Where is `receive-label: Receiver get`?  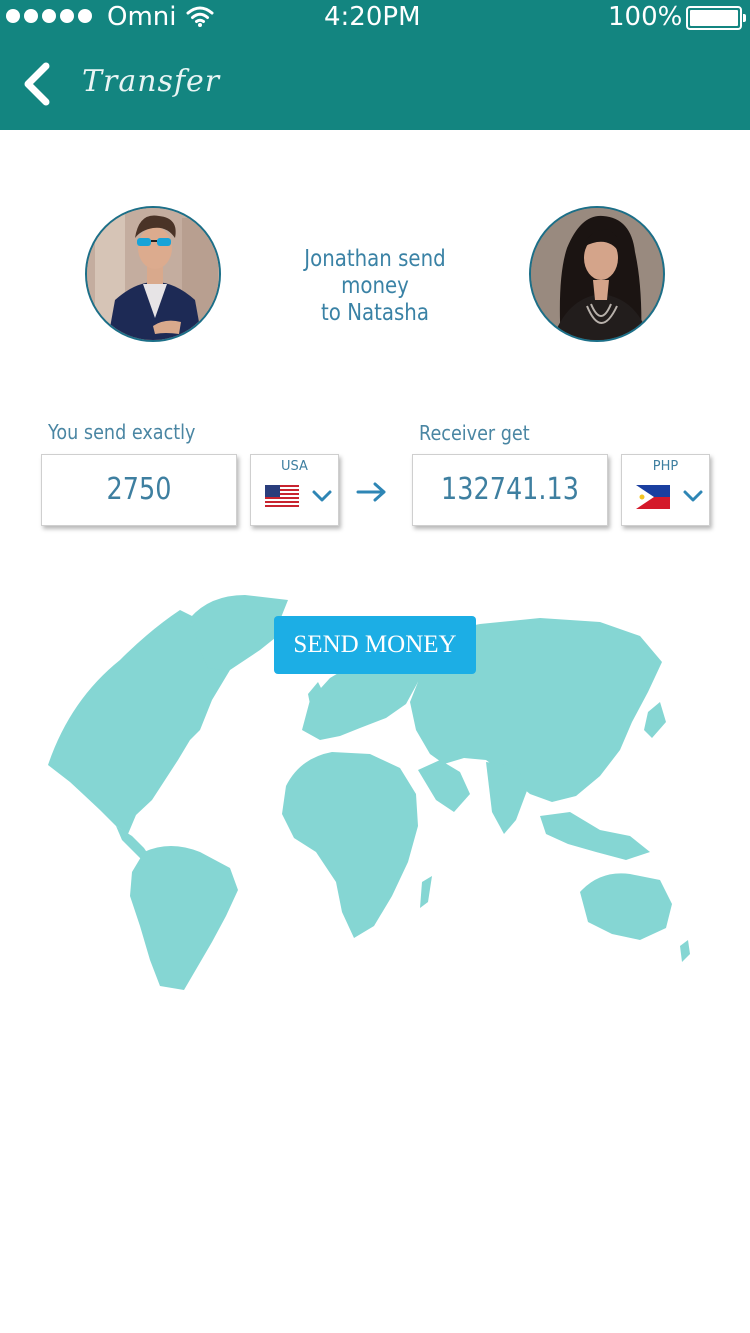 receive-label: Receiver get is located at coordinates (474, 433).